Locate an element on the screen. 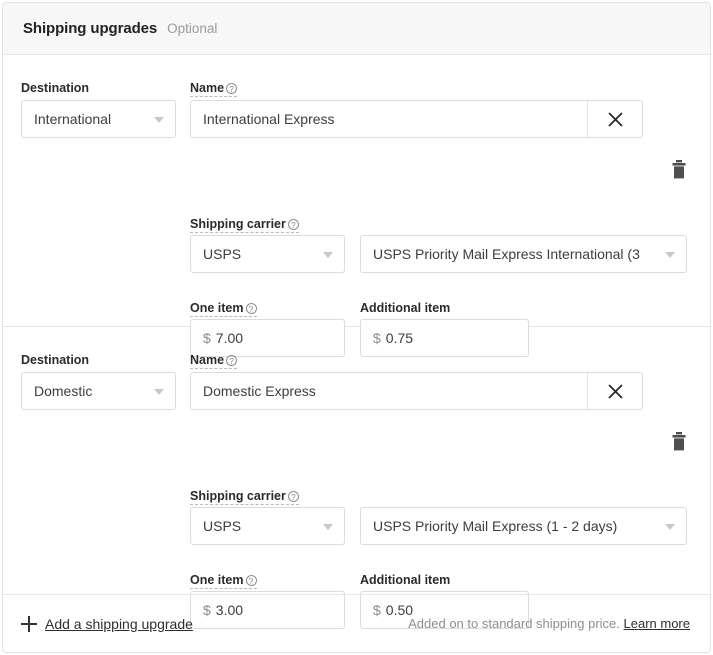 This screenshot has height=655, width=713. optional-badge: Optional is located at coordinates (192, 28).